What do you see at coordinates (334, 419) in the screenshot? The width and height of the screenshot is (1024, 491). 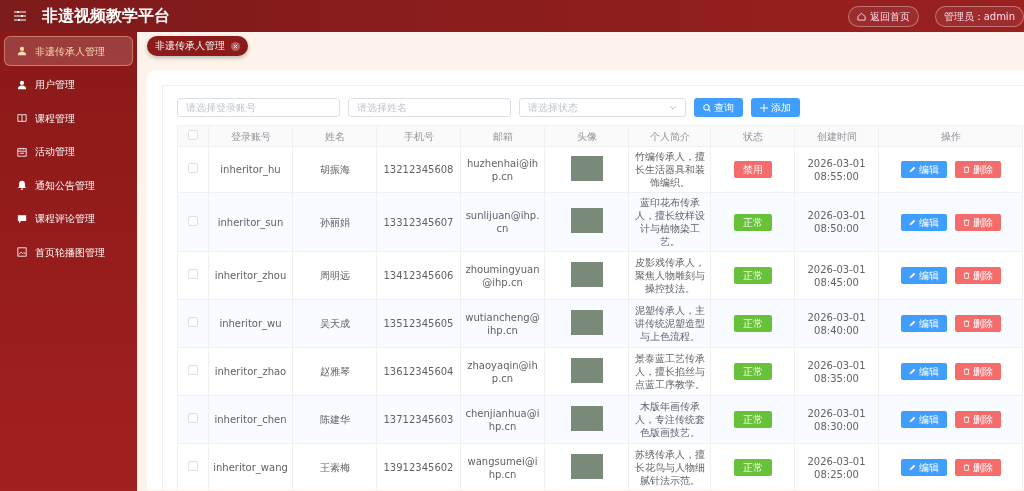 I see `table-cell: 陈建华` at bounding box center [334, 419].